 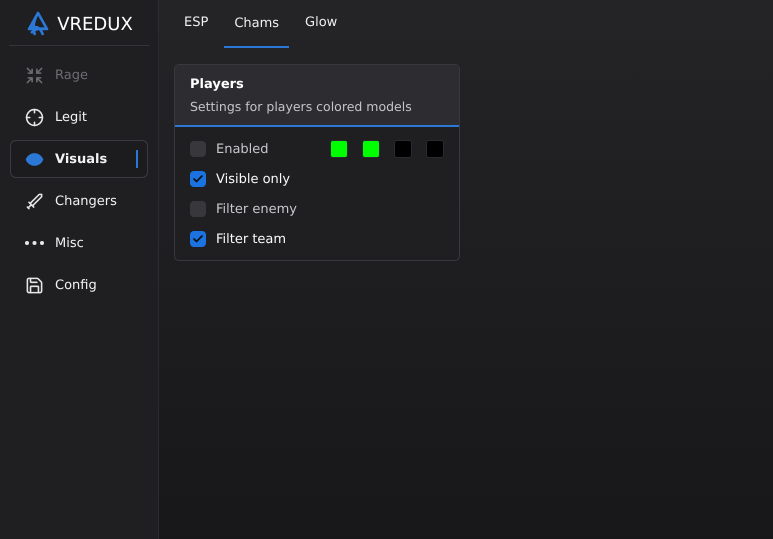 I want to click on sidebar-item: Legit, so click(x=79, y=117).